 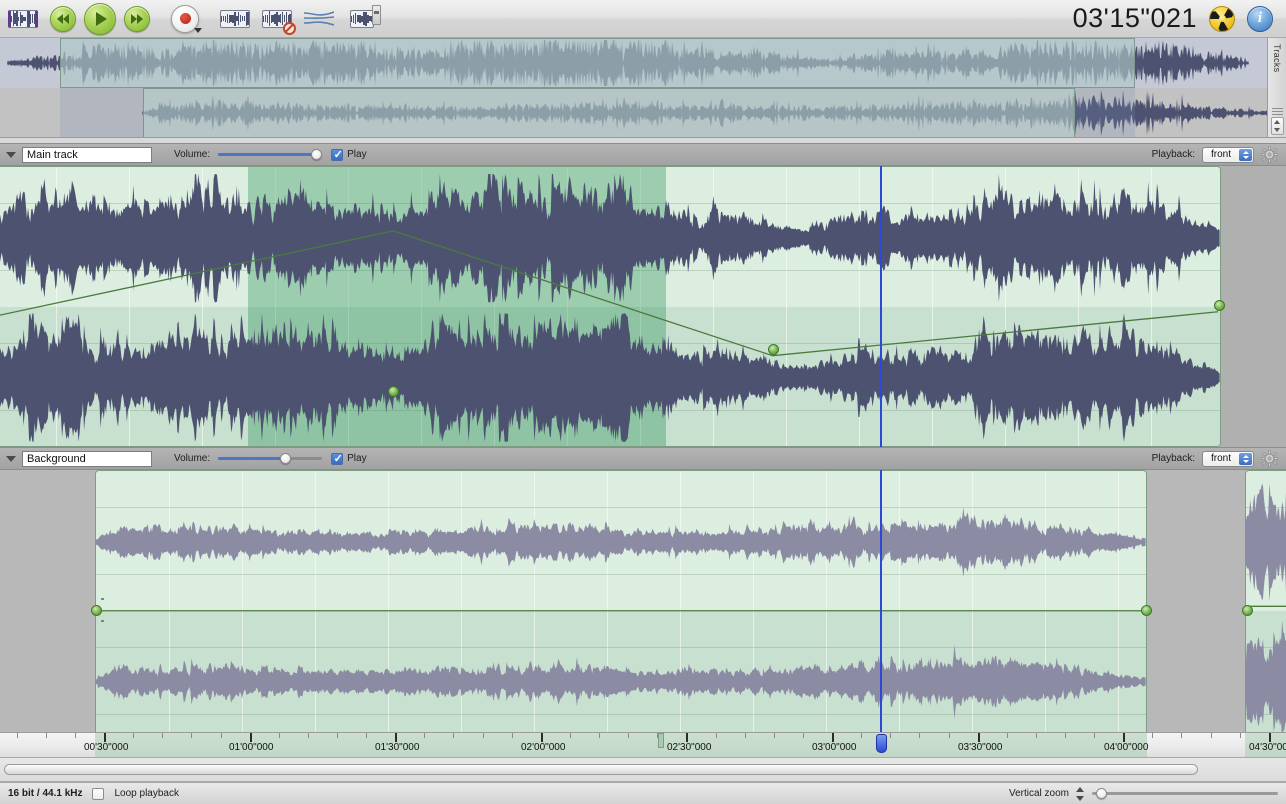 I want to click on amplify-icon, so click(x=362, y=18).